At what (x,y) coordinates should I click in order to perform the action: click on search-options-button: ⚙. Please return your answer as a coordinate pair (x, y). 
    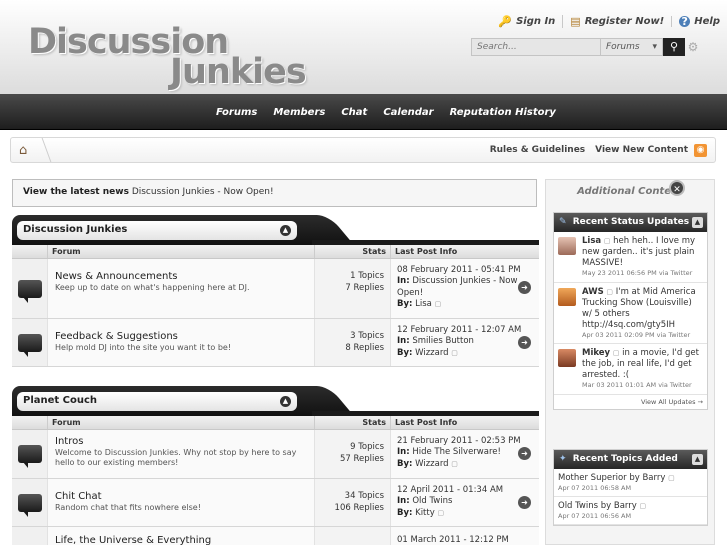
    Looking at the image, I should click on (693, 47).